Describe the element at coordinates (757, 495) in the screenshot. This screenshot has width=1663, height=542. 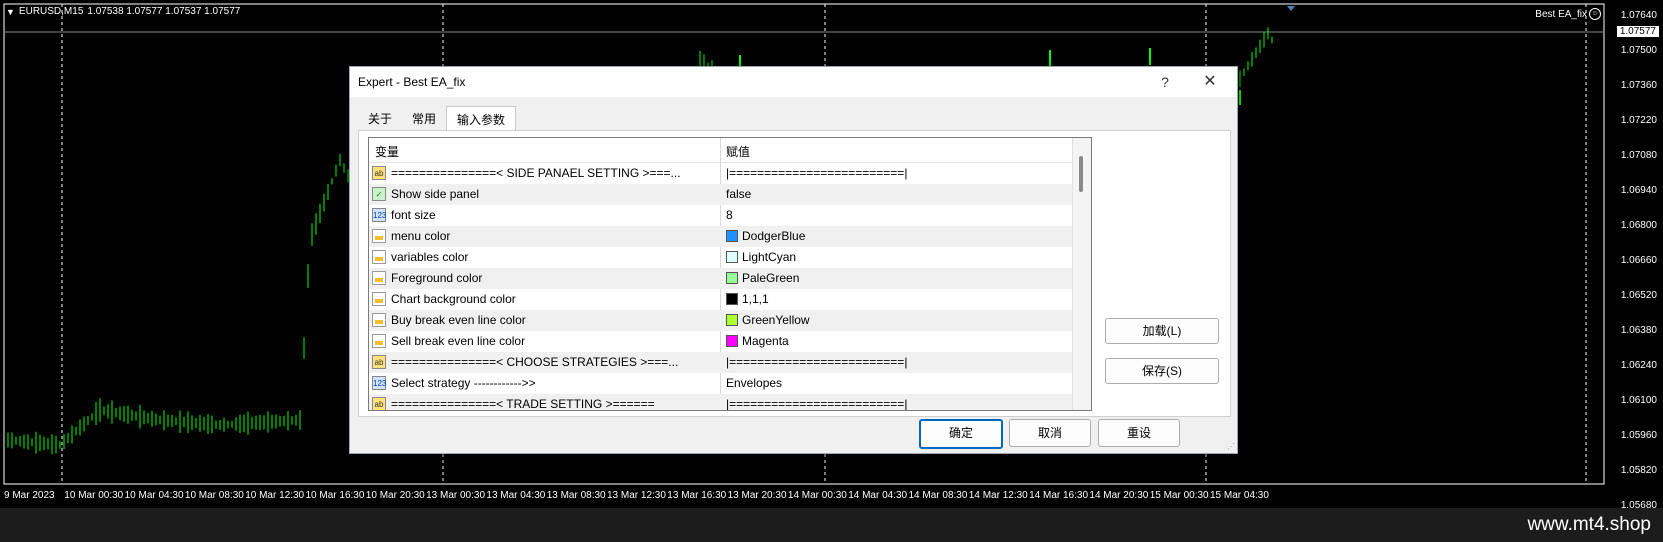
I see `time-axis-label: 13 Mar 20:30` at that location.